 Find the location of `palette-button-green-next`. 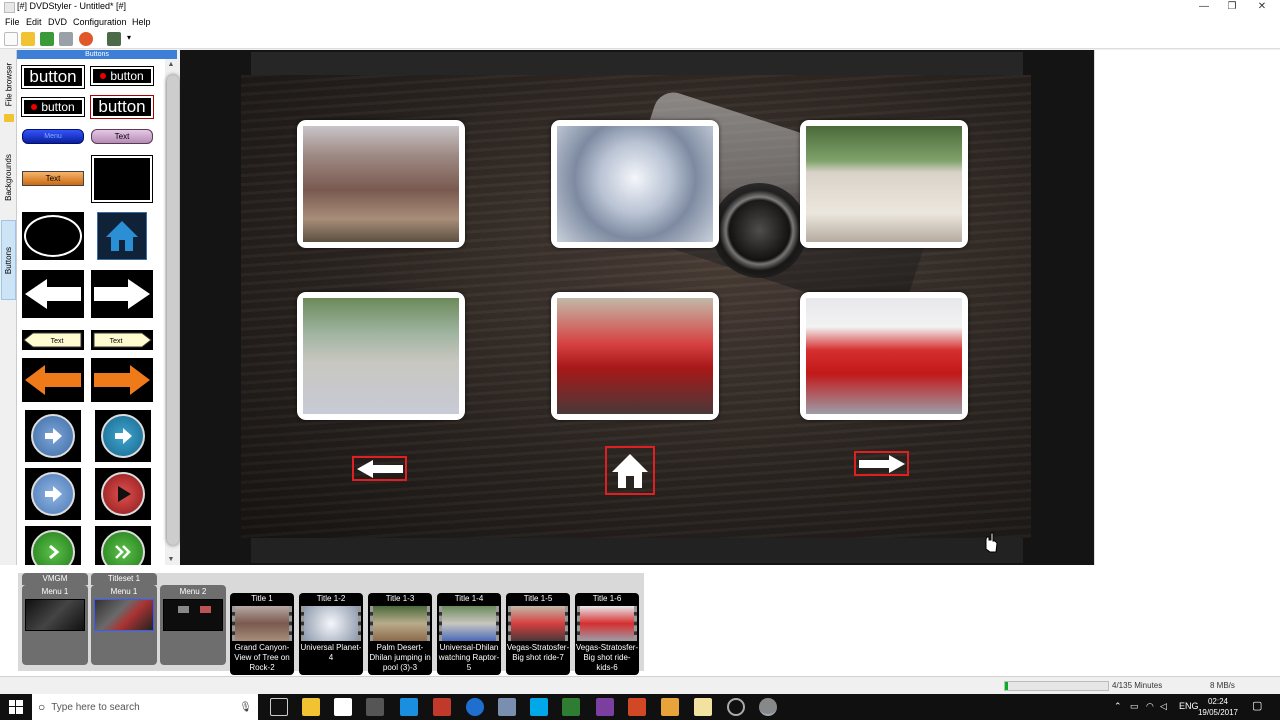

palette-button-green-next is located at coordinates (53, 545).